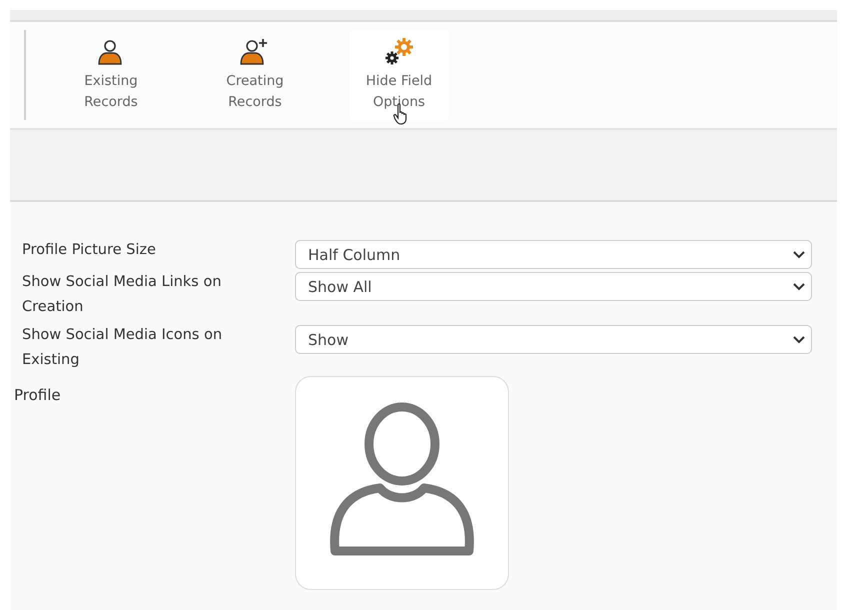  Describe the element at coordinates (123, 348) in the screenshot. I see `field-label: Show Social Media Icons on Existing` at that location.